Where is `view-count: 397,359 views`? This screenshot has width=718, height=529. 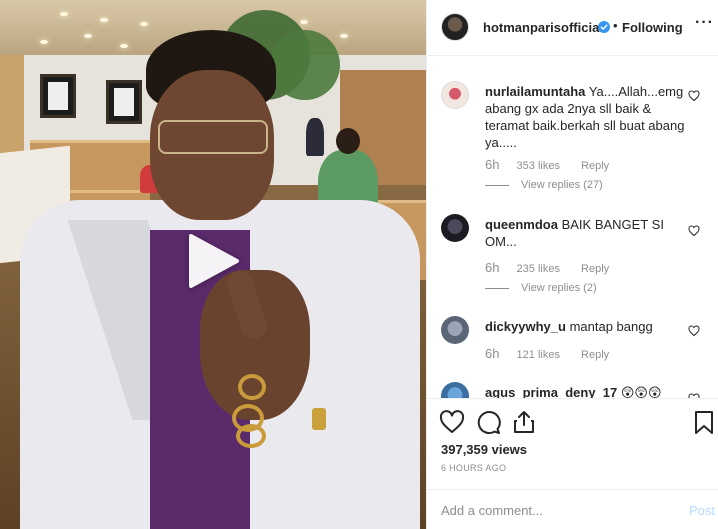 view-count: 397,359 views is located at coordinates (484, 449).